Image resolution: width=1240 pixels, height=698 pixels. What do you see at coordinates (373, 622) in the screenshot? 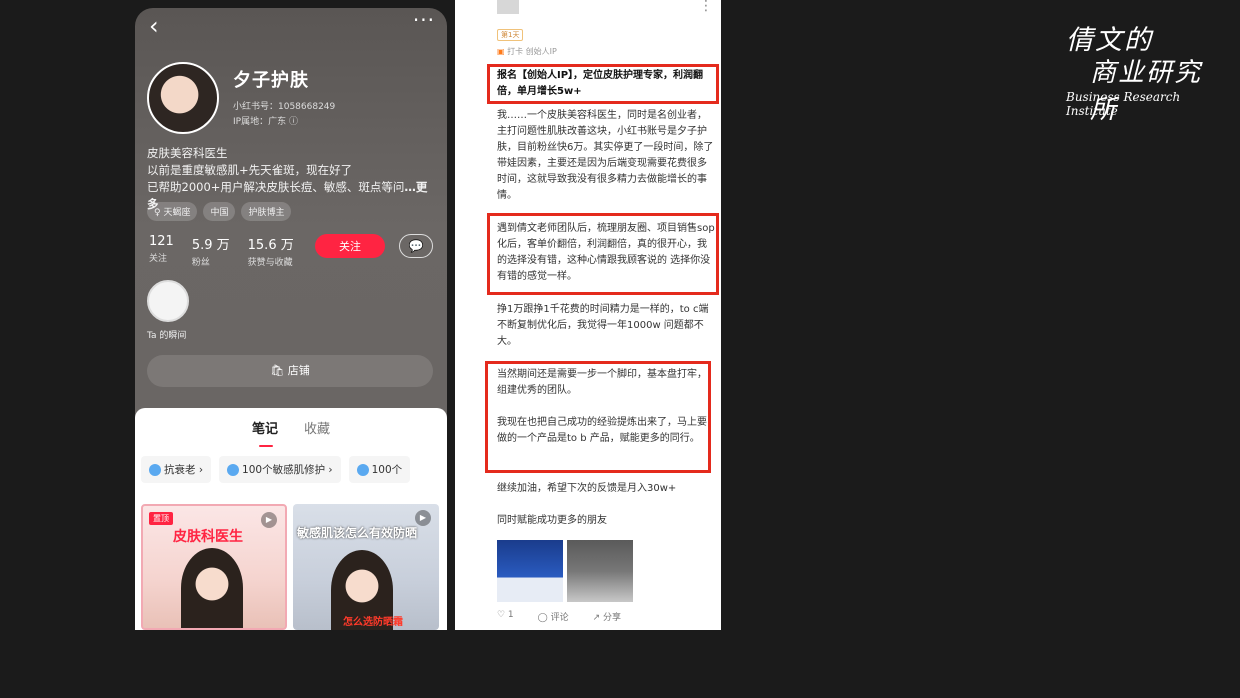
I see `card-subtitle: 怎么选防晒霜` at bounding box center [373, 622].